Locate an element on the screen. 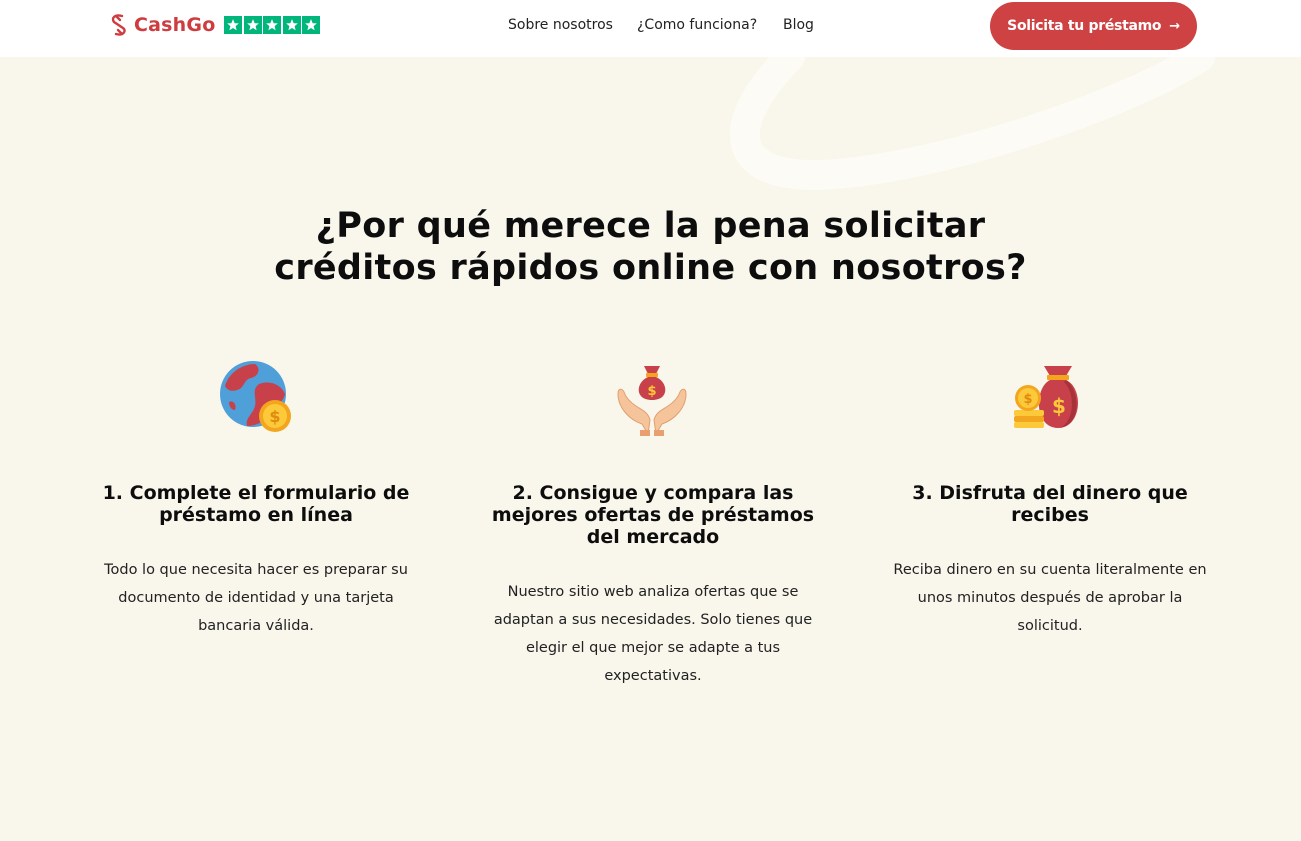 Image resolution: width=1301 pixels, height=841 pixels. cashgo-logo-icon is located at coordinates (118, 25).